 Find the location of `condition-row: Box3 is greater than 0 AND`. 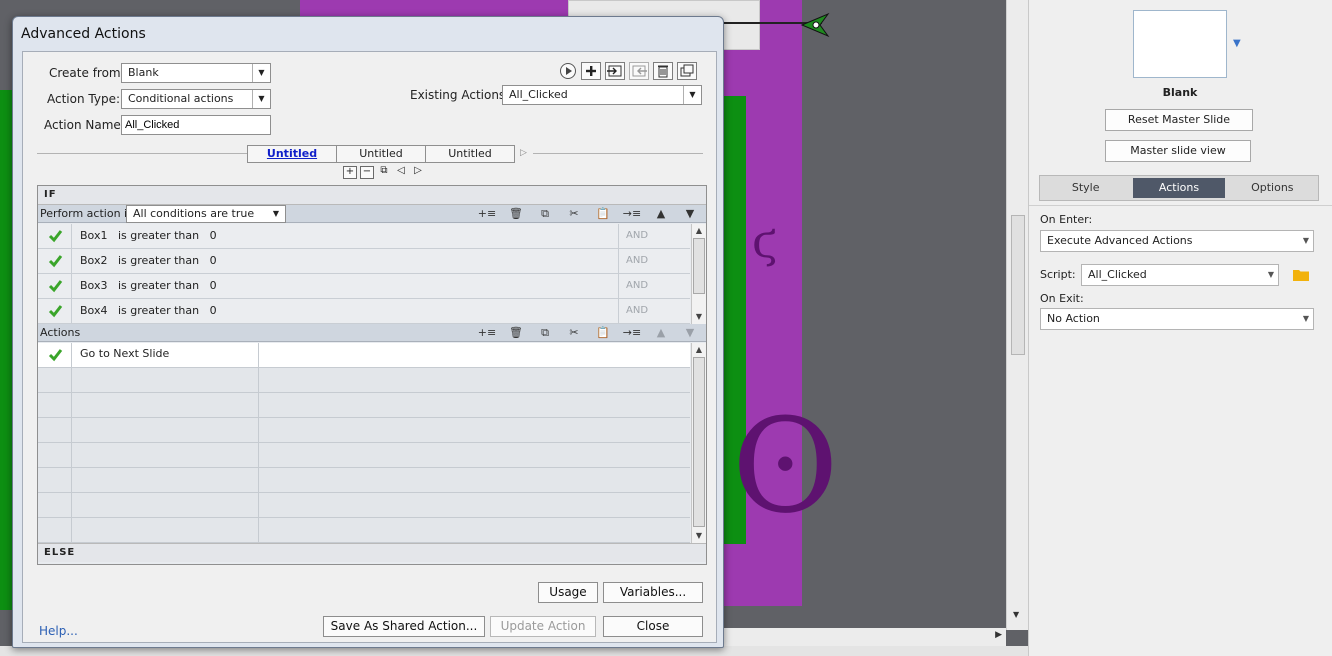

condition-row: Box3 is greater than 0 AND is located at coordinates (364, 286).